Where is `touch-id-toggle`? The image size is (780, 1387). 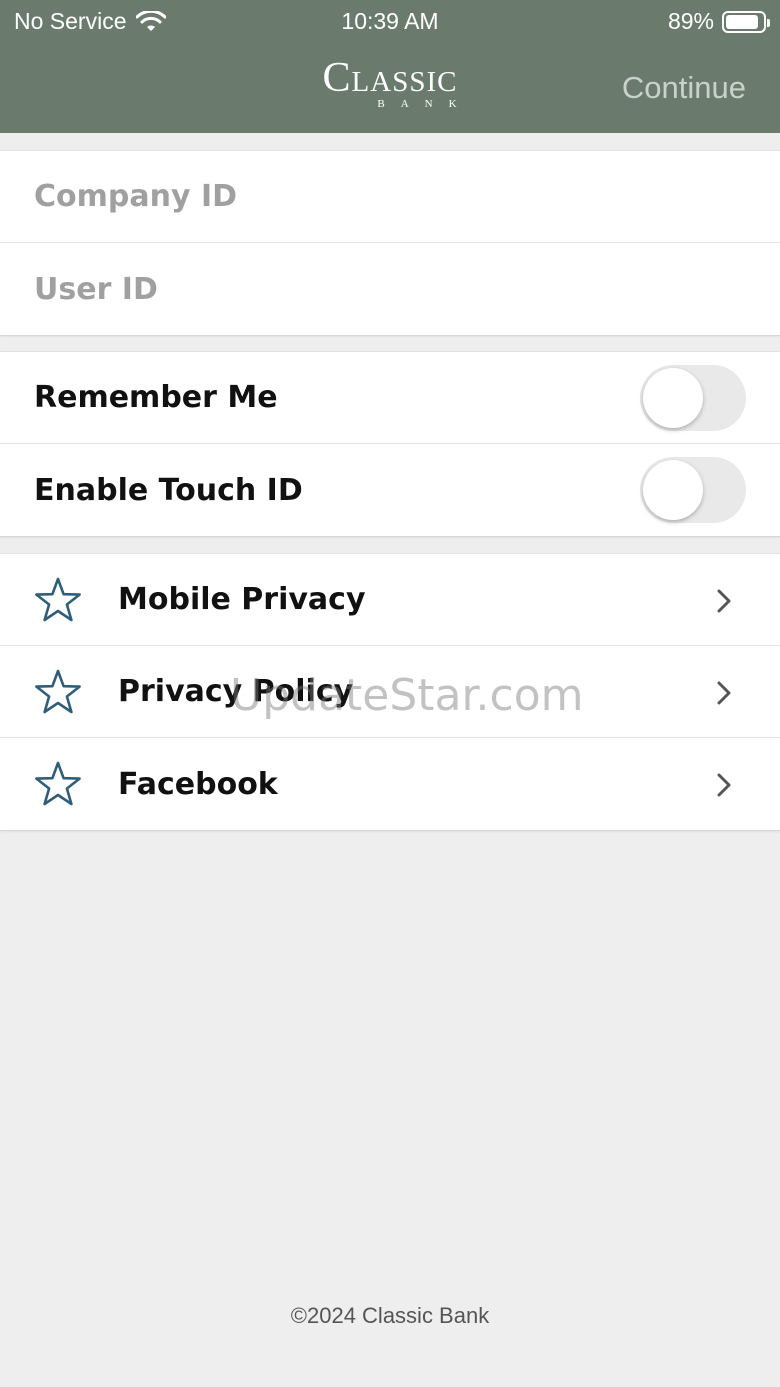 touch-id-toggle is located at coordinates (693, 490).